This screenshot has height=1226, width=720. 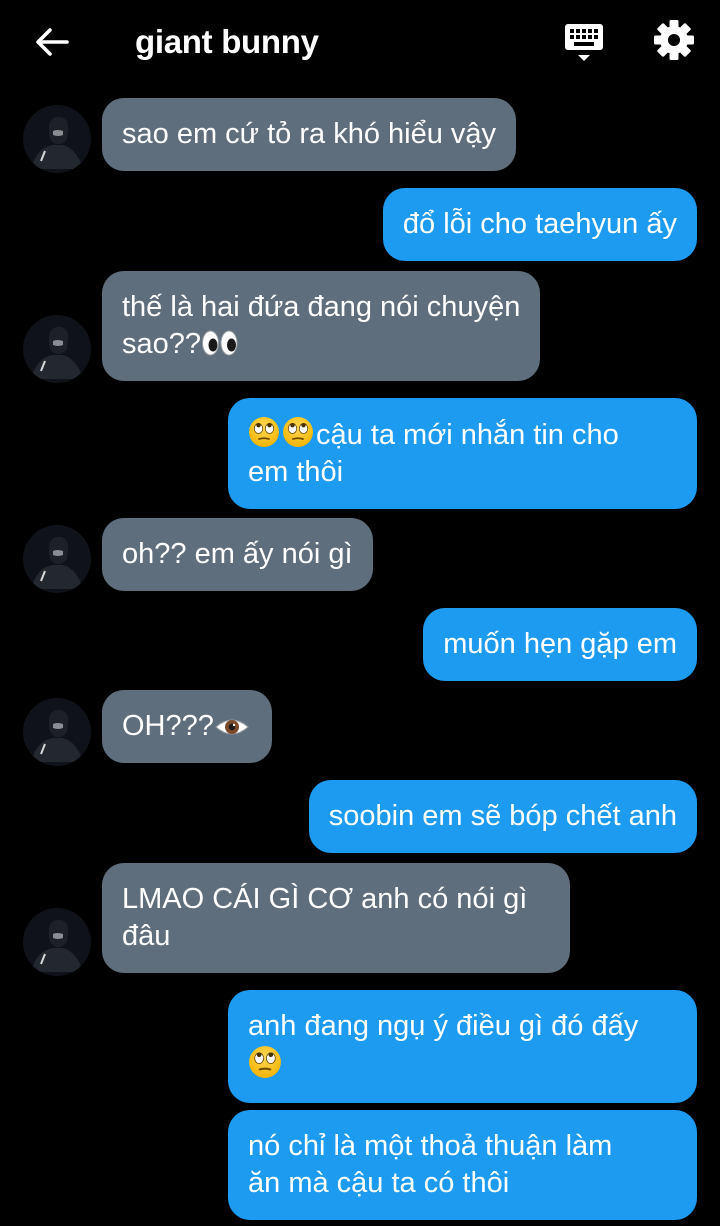 What do you see at coordinates (321, 307) in the screenshot?
I see `message-text: thế là hai đứa đang nói chuyện` at bounding box center [321, 307].